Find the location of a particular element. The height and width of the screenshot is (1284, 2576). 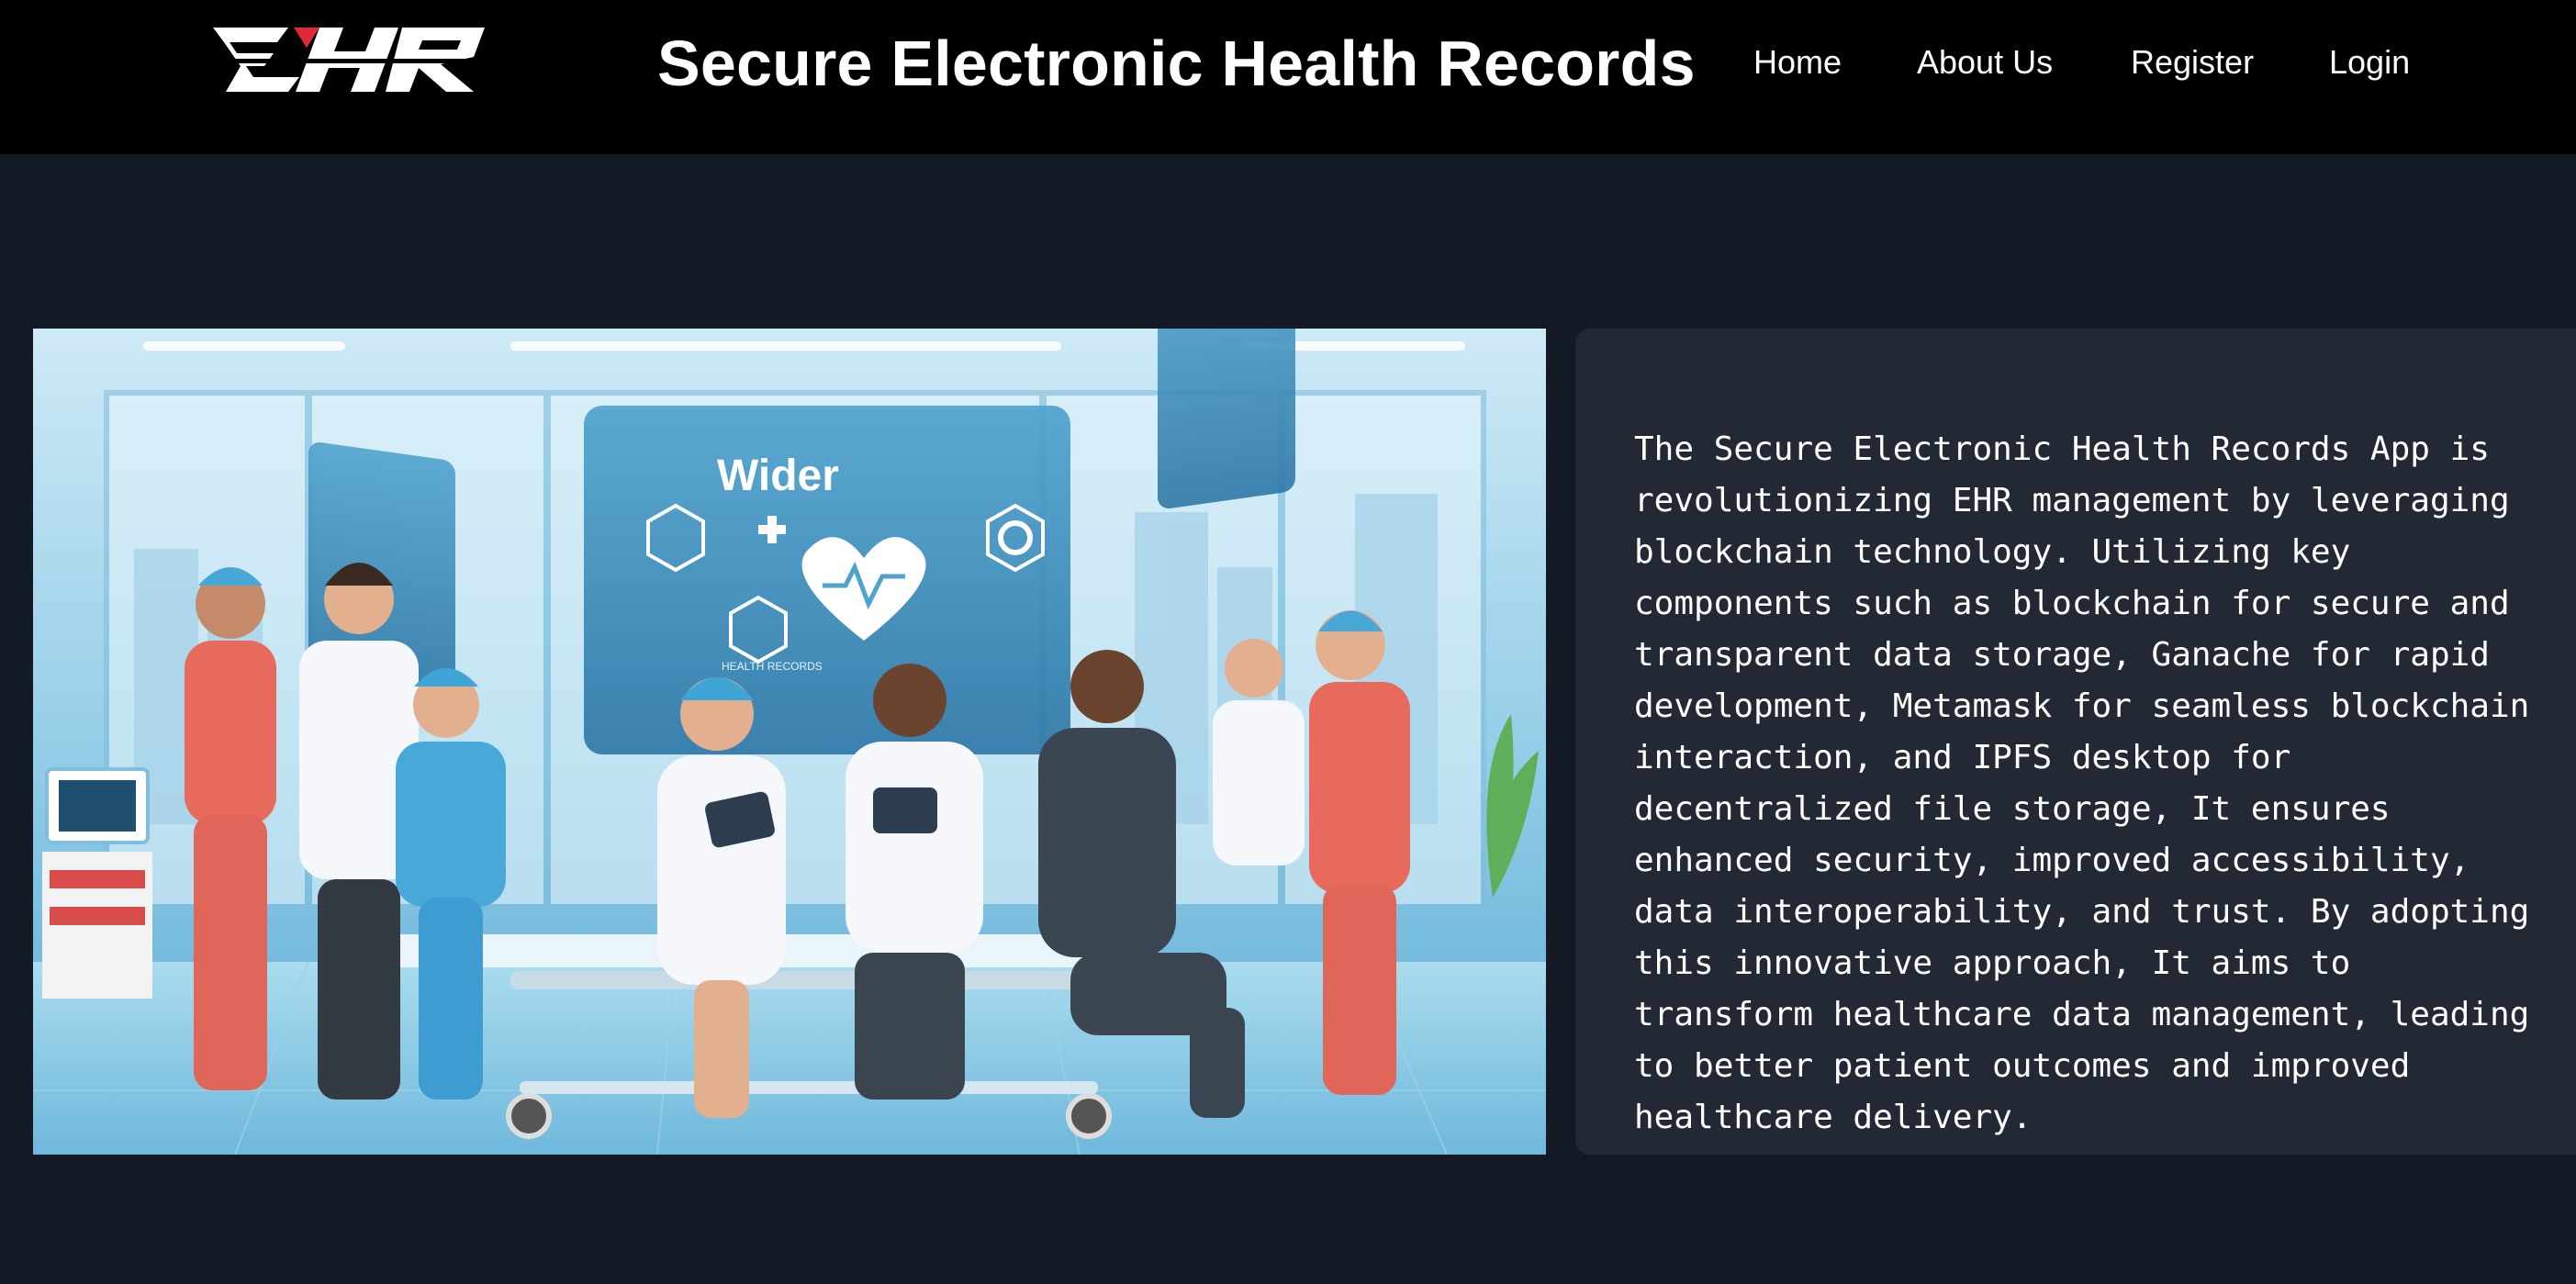

nurse-left is located at coordinates (230, 828).